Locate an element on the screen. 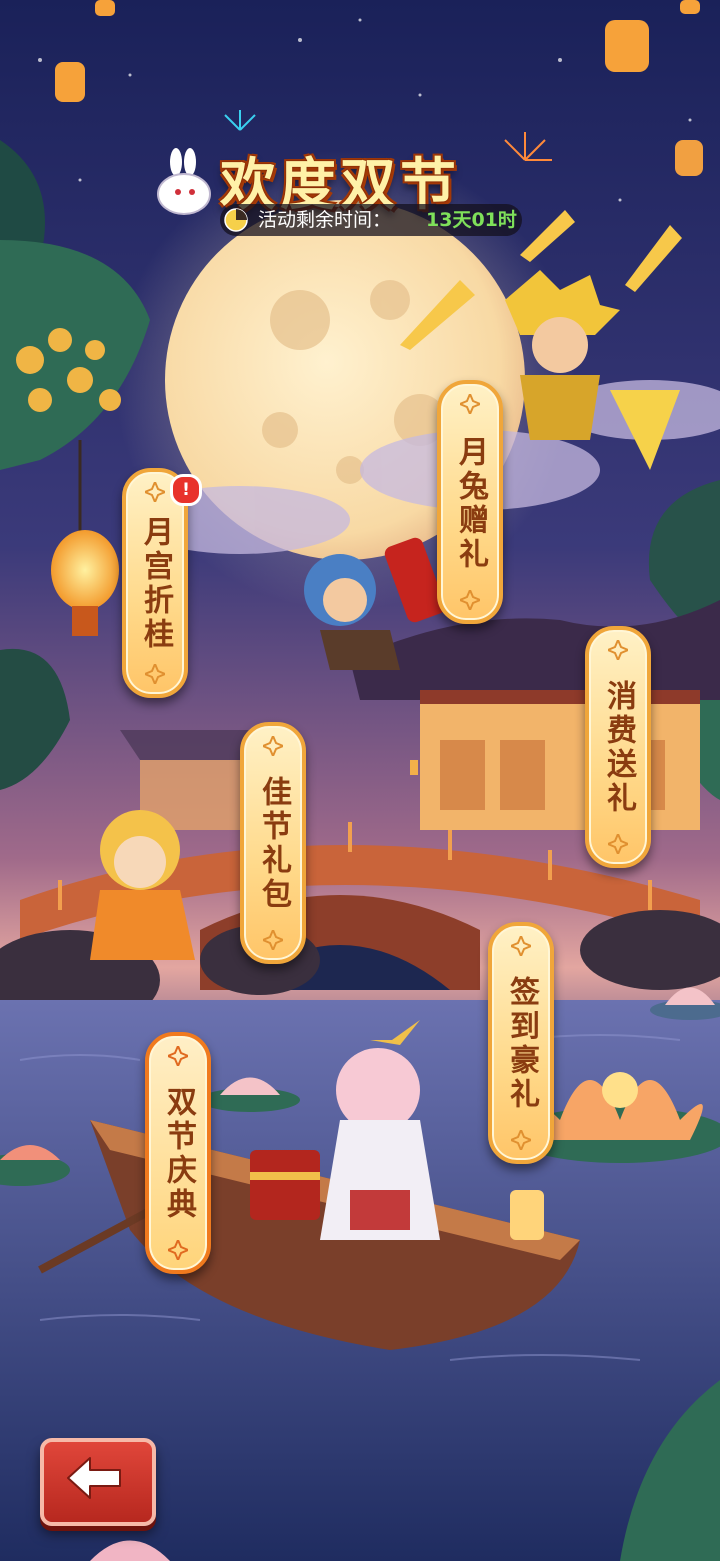 This screenshot has height=1561, width=720. back-button is located at coordinates (98, 1482).